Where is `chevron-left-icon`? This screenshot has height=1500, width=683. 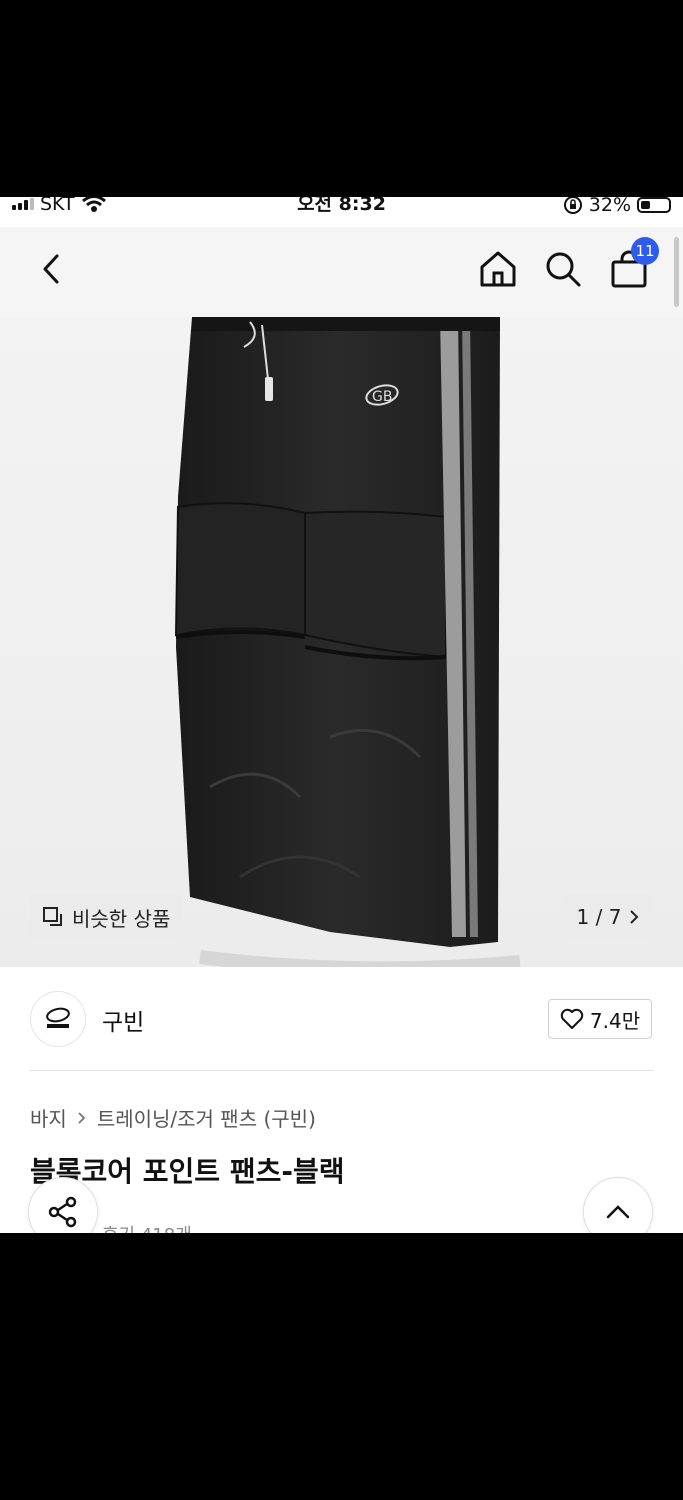
chevron-left-icon is located at coordinates (51, 269).